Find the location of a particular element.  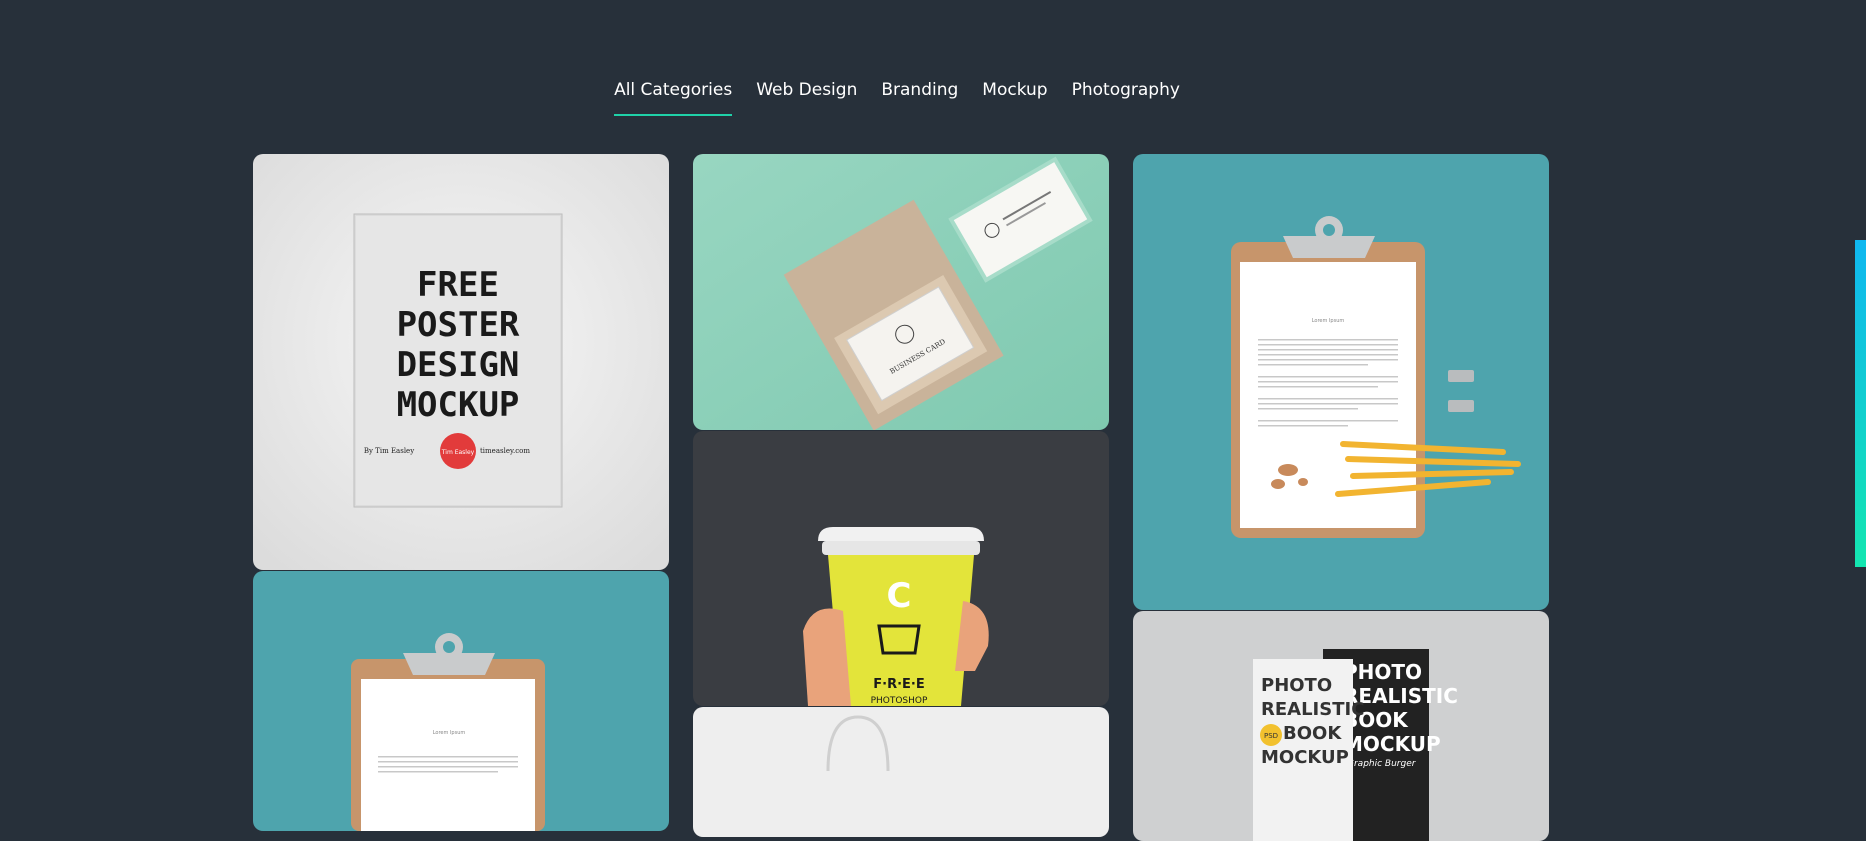

poster-line-2: POSTER is located at coordinates (458, 325).